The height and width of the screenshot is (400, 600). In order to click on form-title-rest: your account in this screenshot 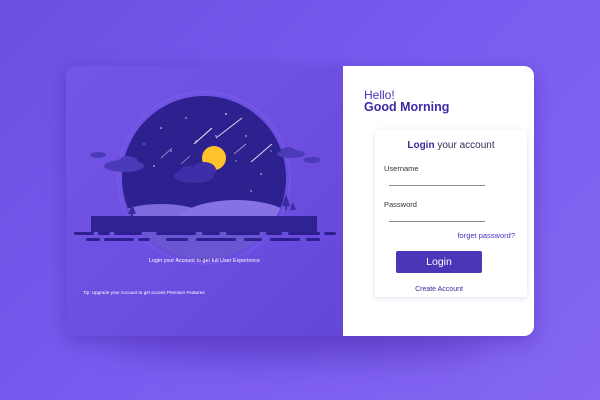, I will do `click(464, 145)`.